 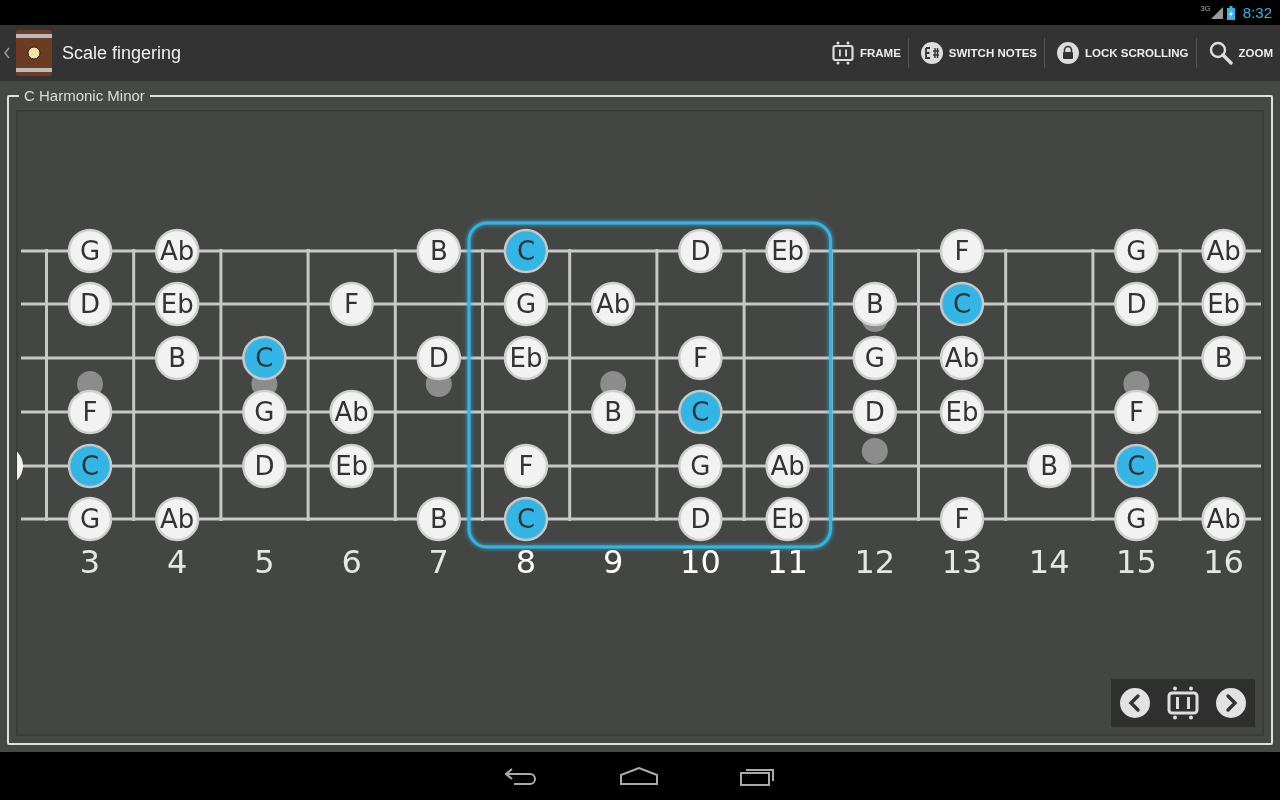 What do you see at coordinates (7, 53) in the screenshot?
I see `back-chevron-icon` at bounding box center [7, 53].